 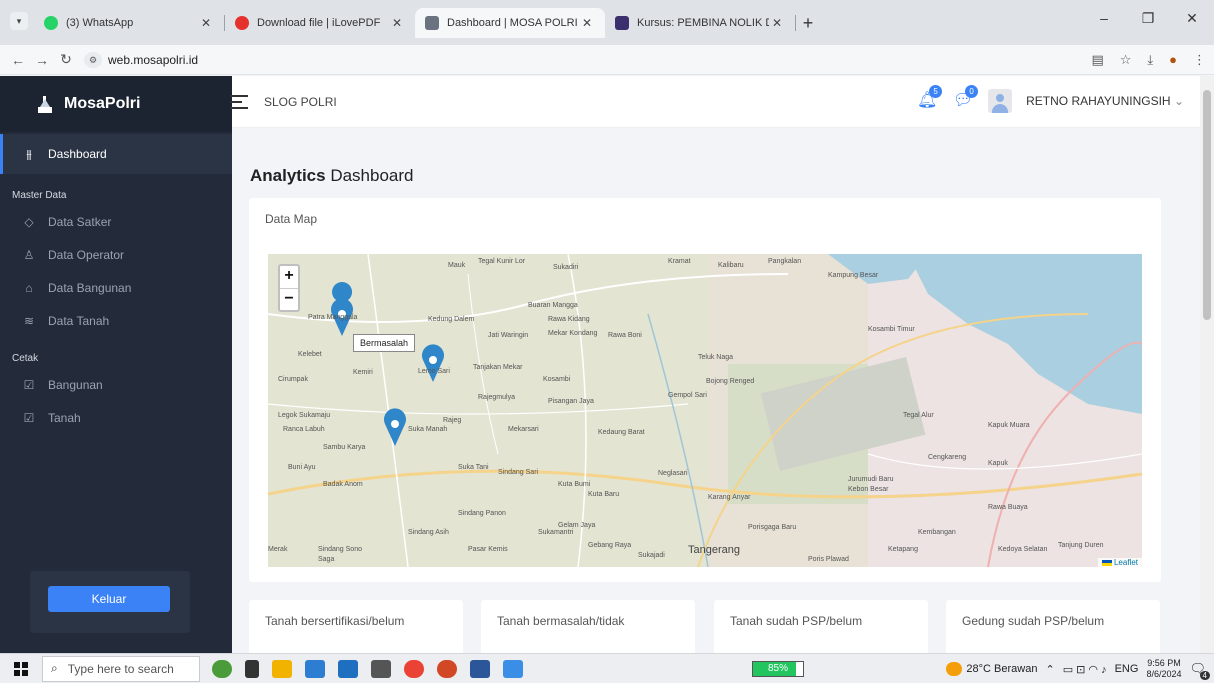 I want to click on minimize-button: –, so click(x=1104, y=18).